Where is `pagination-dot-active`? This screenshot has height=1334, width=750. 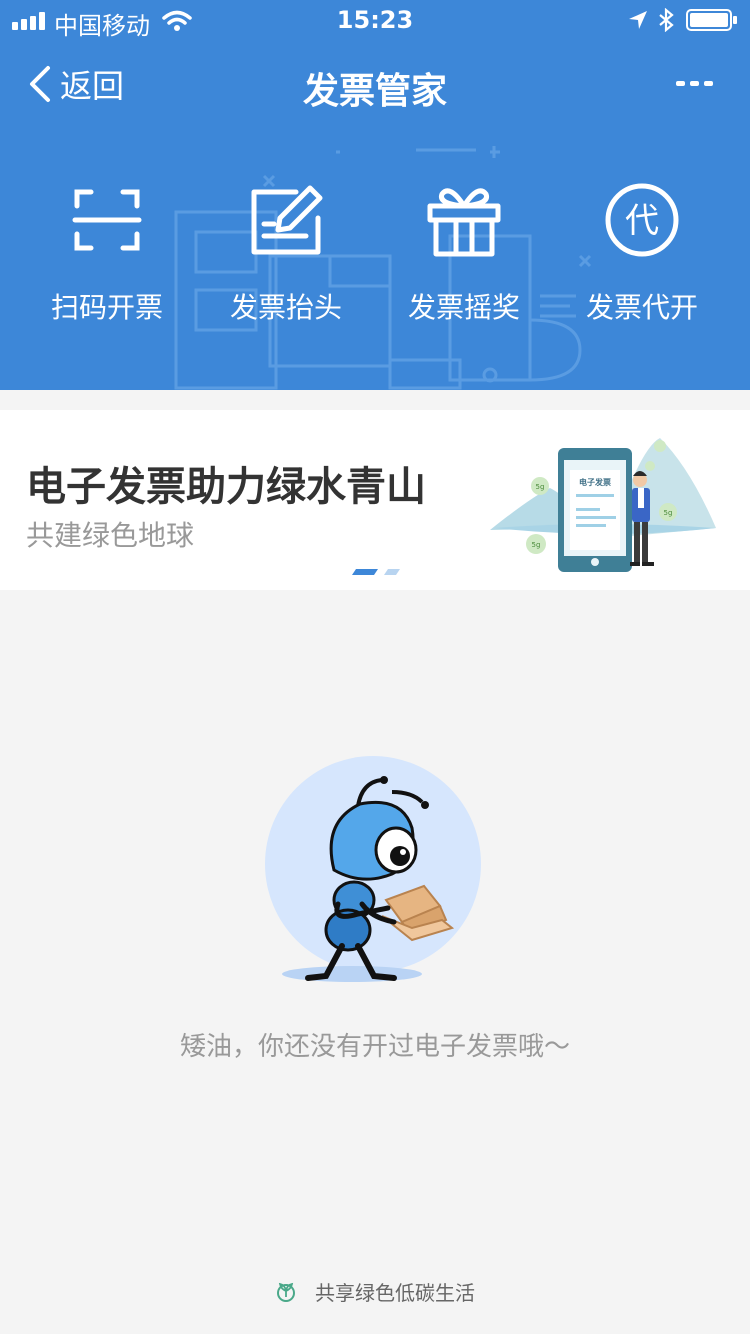 pagination-dot-active is located at coordinates (365, 572).